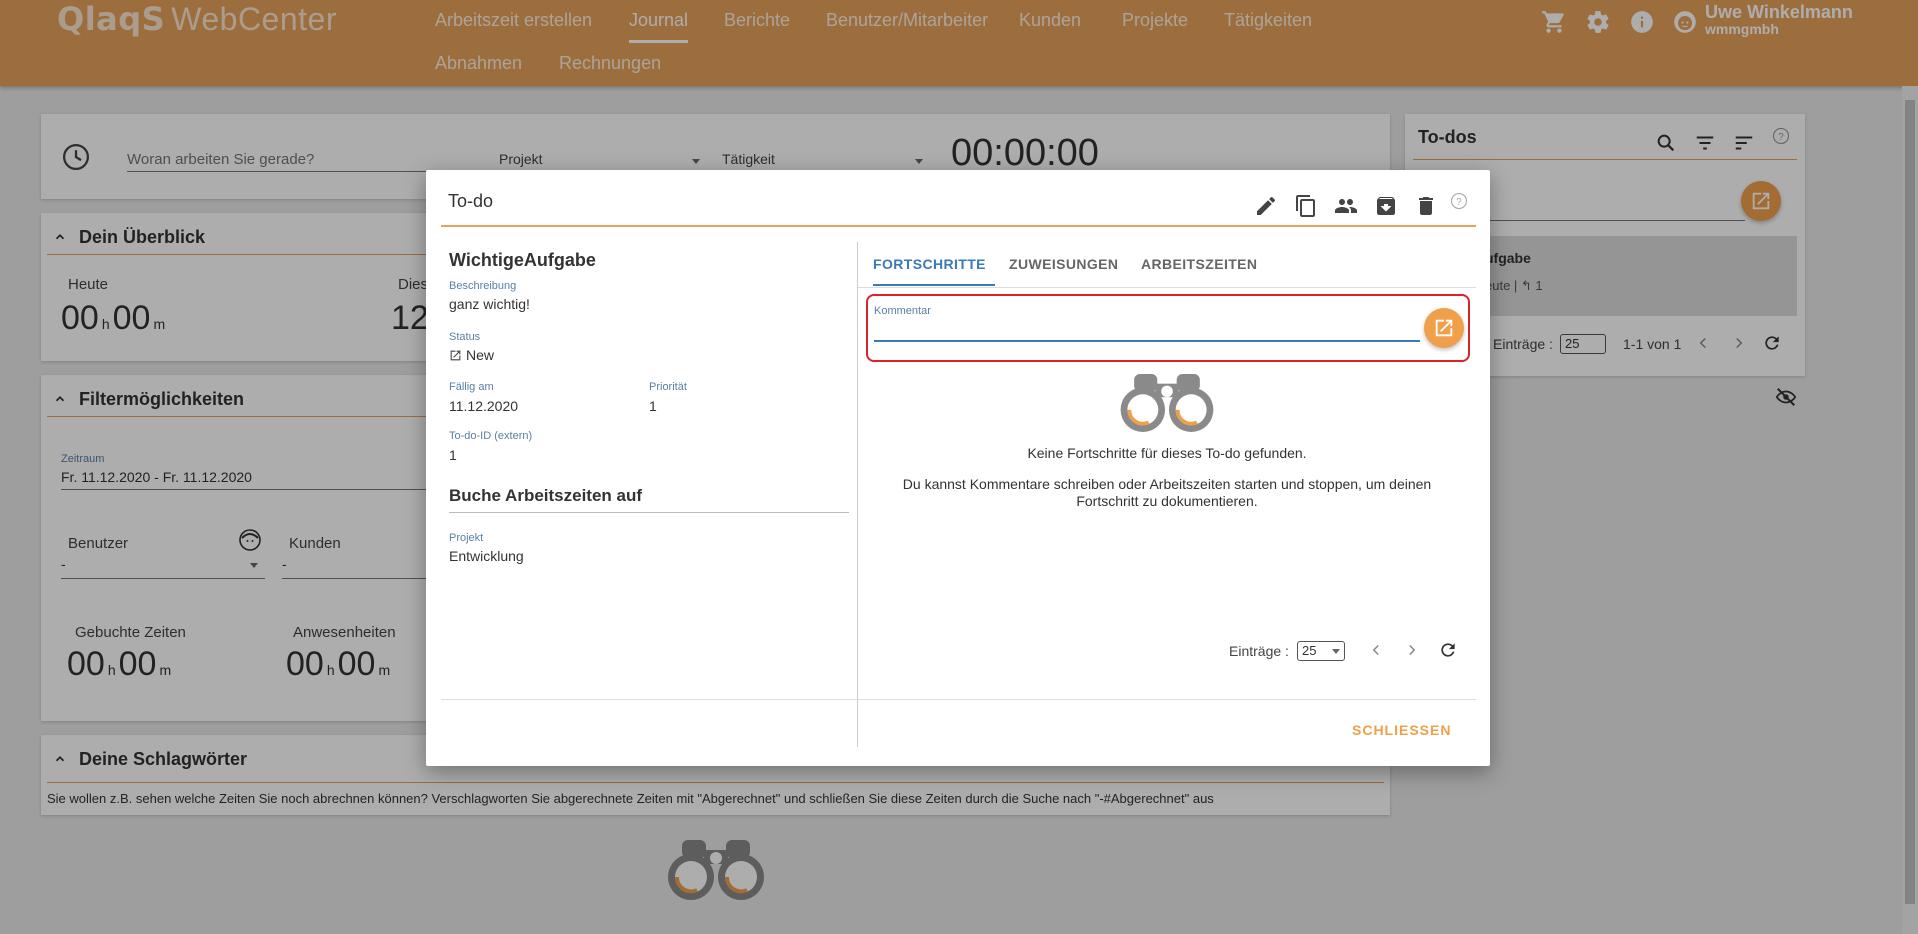  Describe the element at coordinates (653, 406) in the screenshot. I see `priority-value: 1` at that location.